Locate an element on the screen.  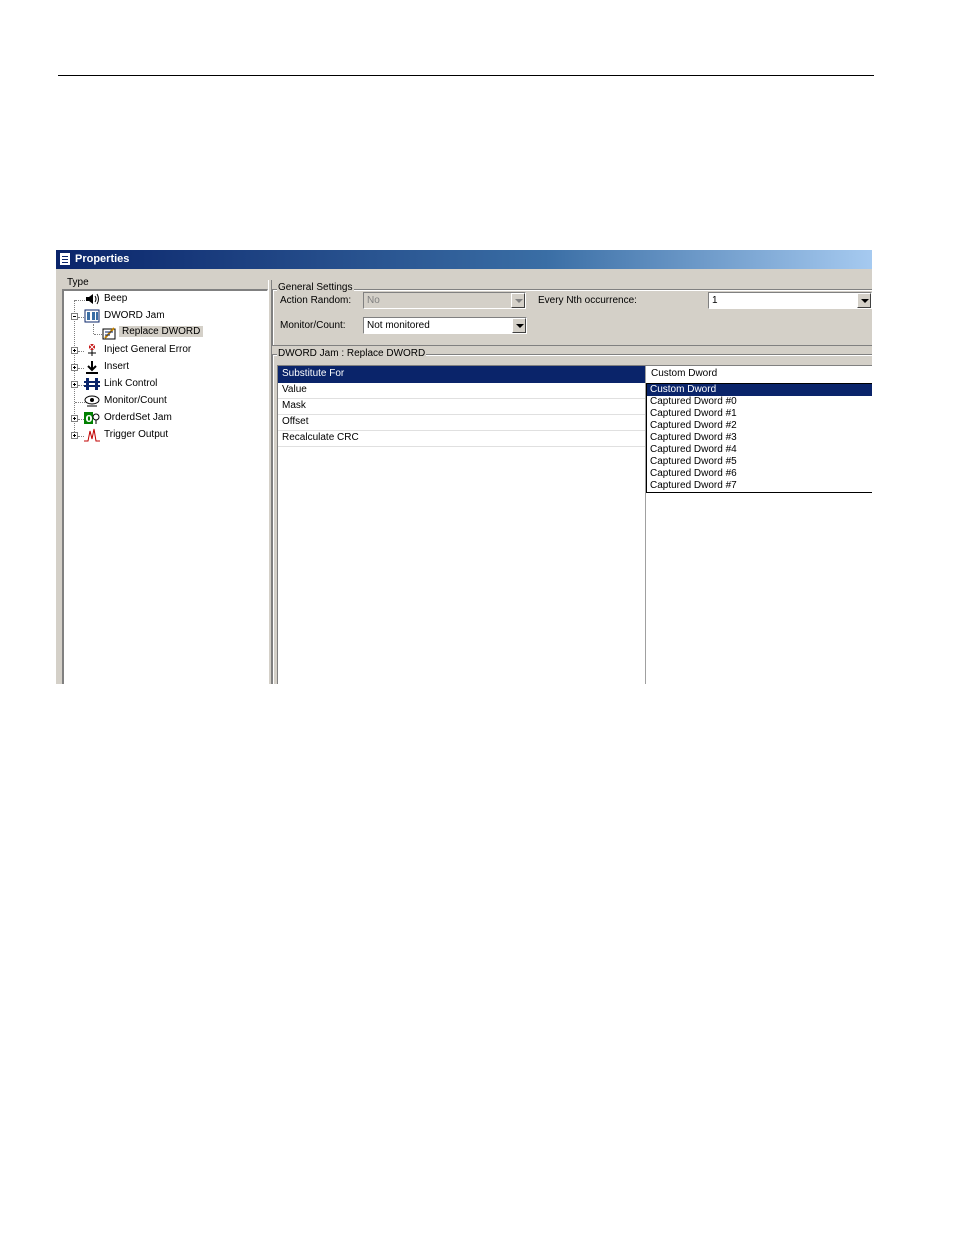
trigger-output-icon is located at coordinates (92, 435).